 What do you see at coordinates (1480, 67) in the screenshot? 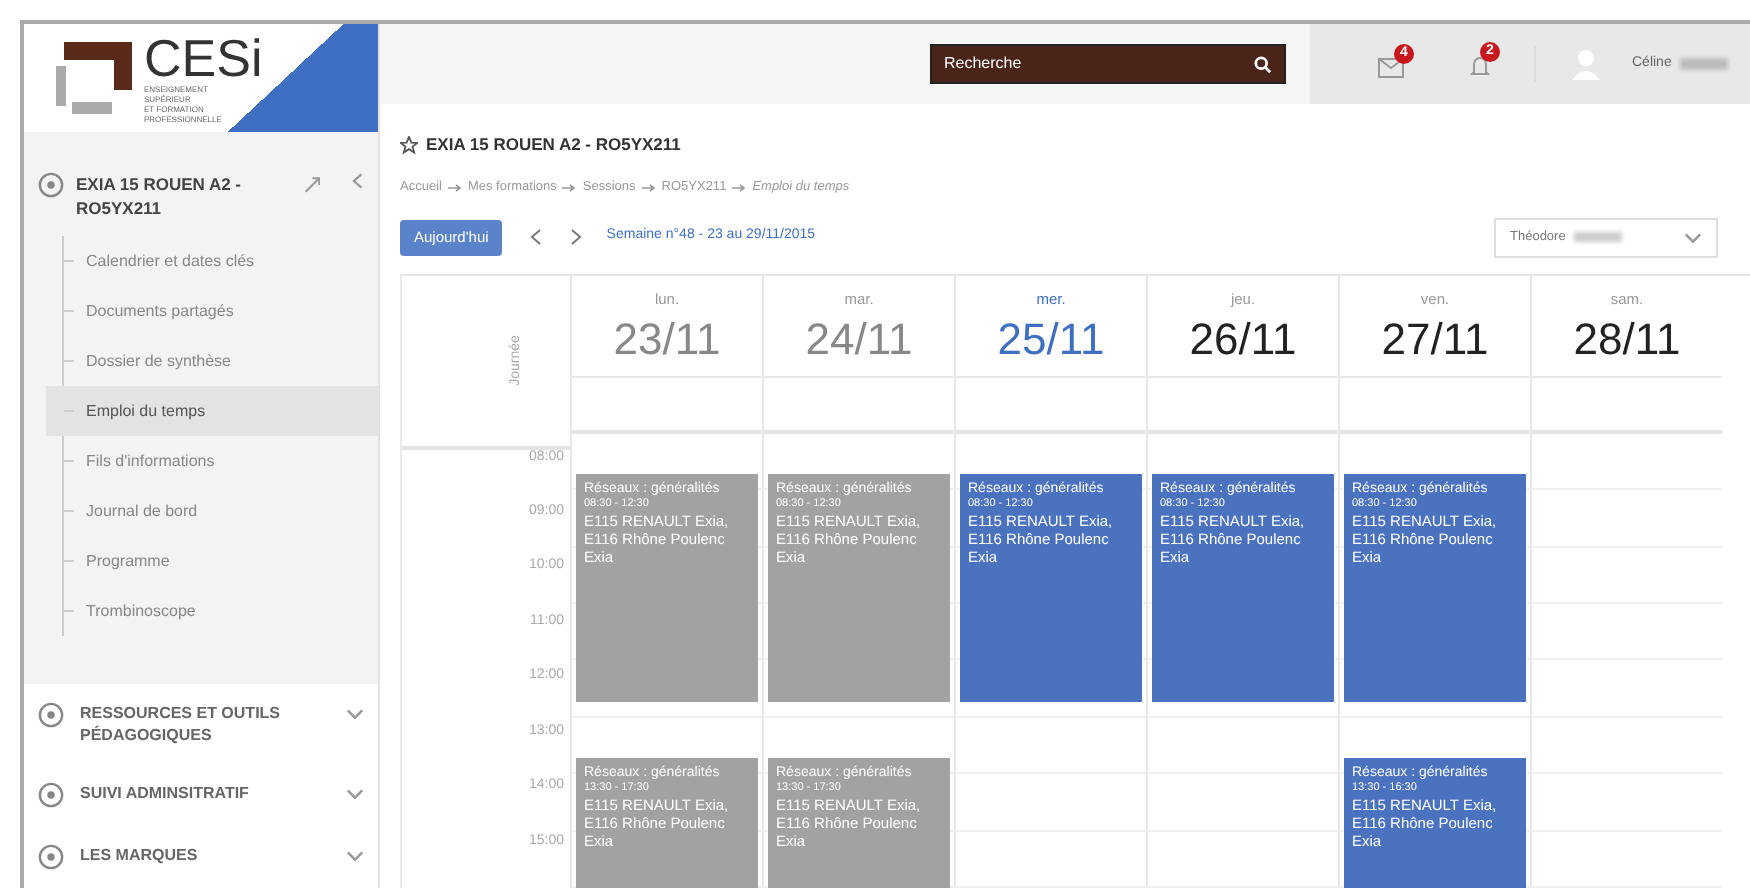
I see `bell-icon` at bounding box center [1480, 67].